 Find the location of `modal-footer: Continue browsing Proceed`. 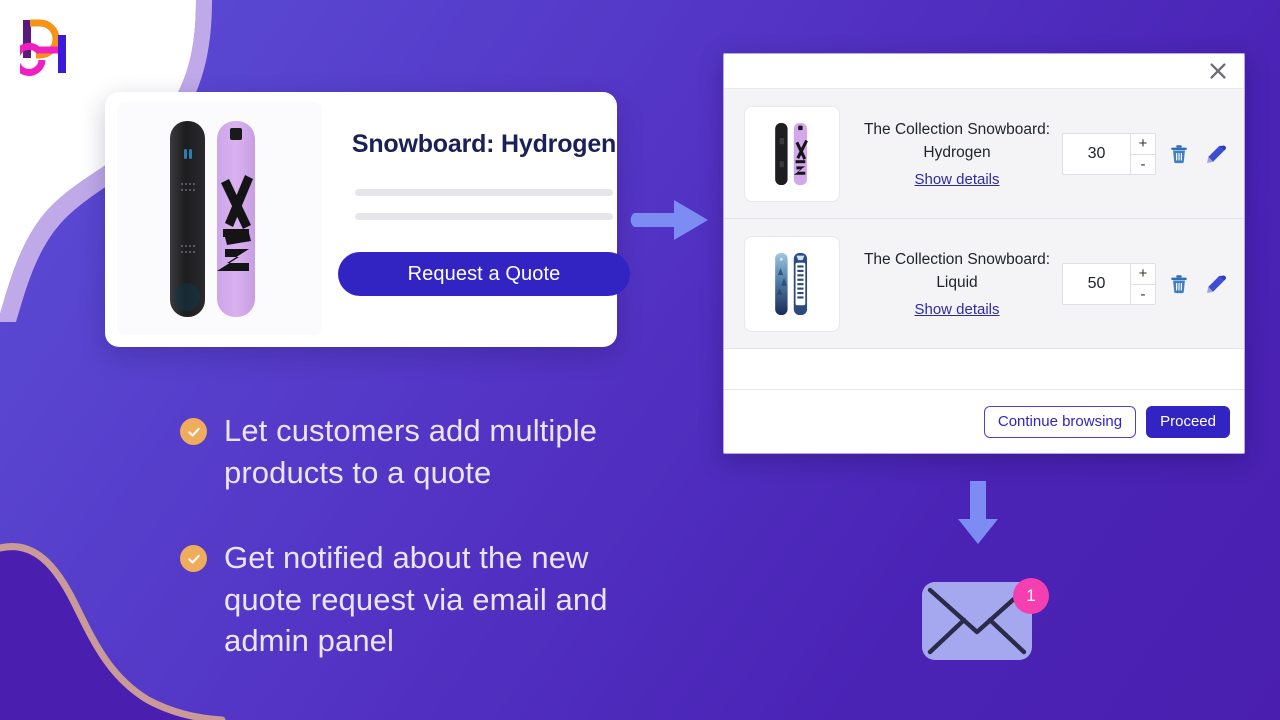

modal-footer: Continue browsing Proceed is located at coordinates (984, 421).